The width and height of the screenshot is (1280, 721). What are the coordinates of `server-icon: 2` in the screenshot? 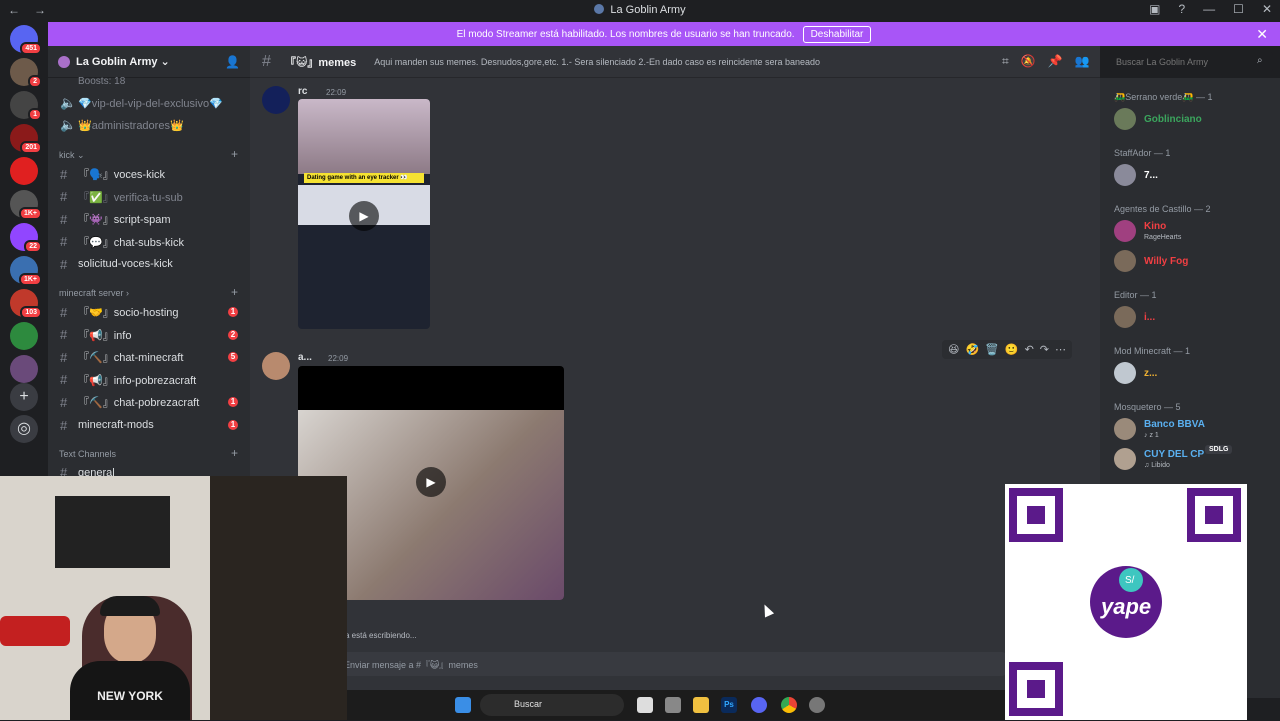 It's located at (26, 73).